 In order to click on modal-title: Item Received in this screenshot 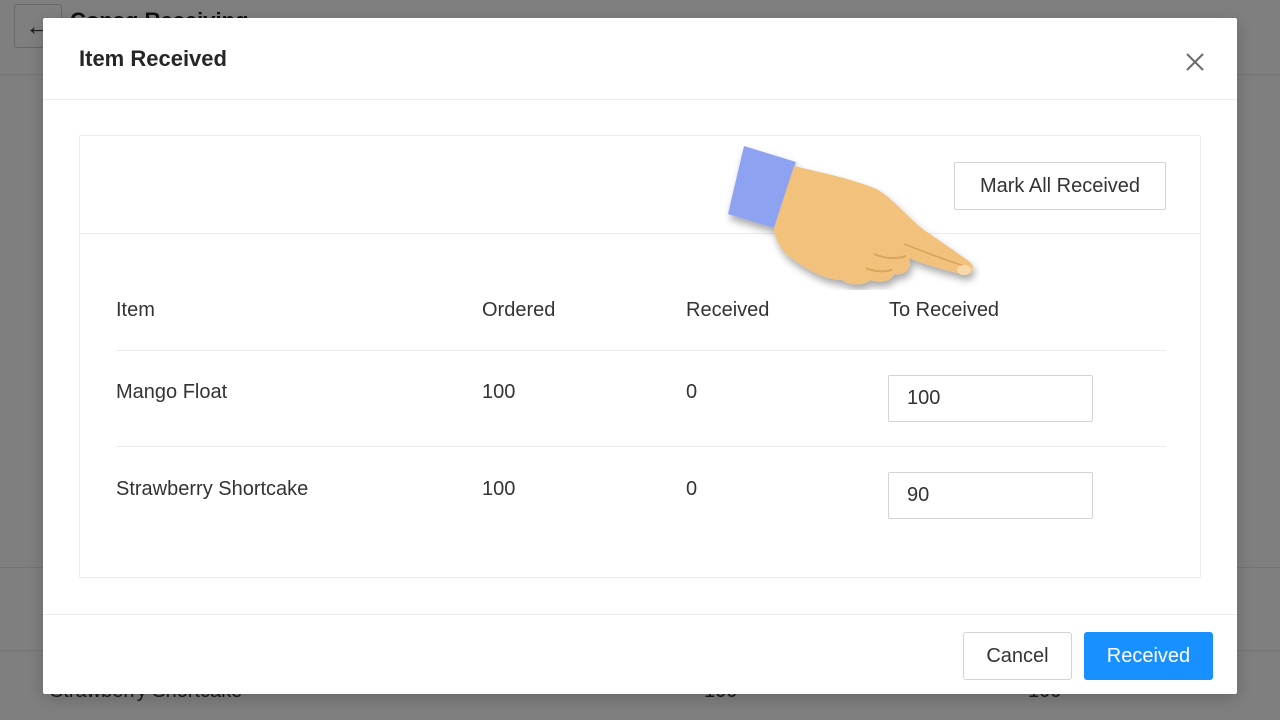, I will do `click(153, 58)`.